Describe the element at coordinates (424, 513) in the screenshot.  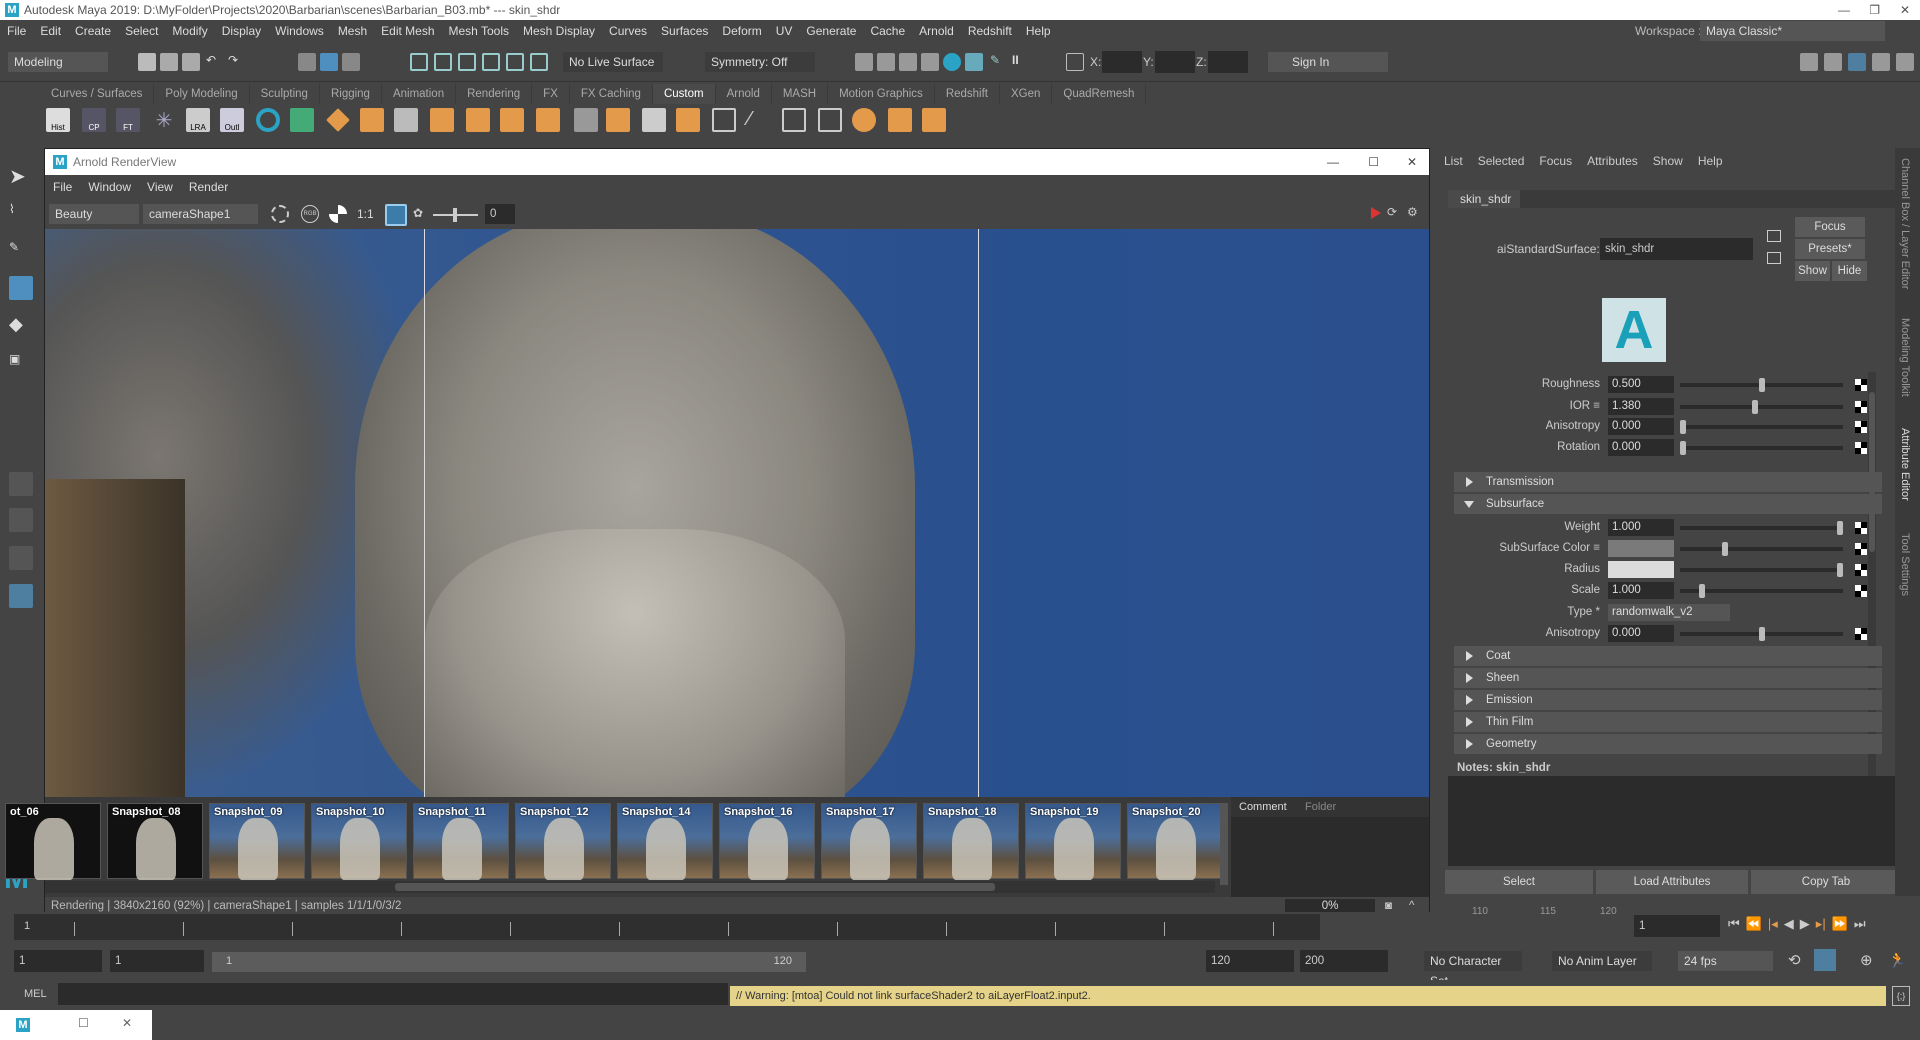
I see `crop-region-left-edge` at that location.